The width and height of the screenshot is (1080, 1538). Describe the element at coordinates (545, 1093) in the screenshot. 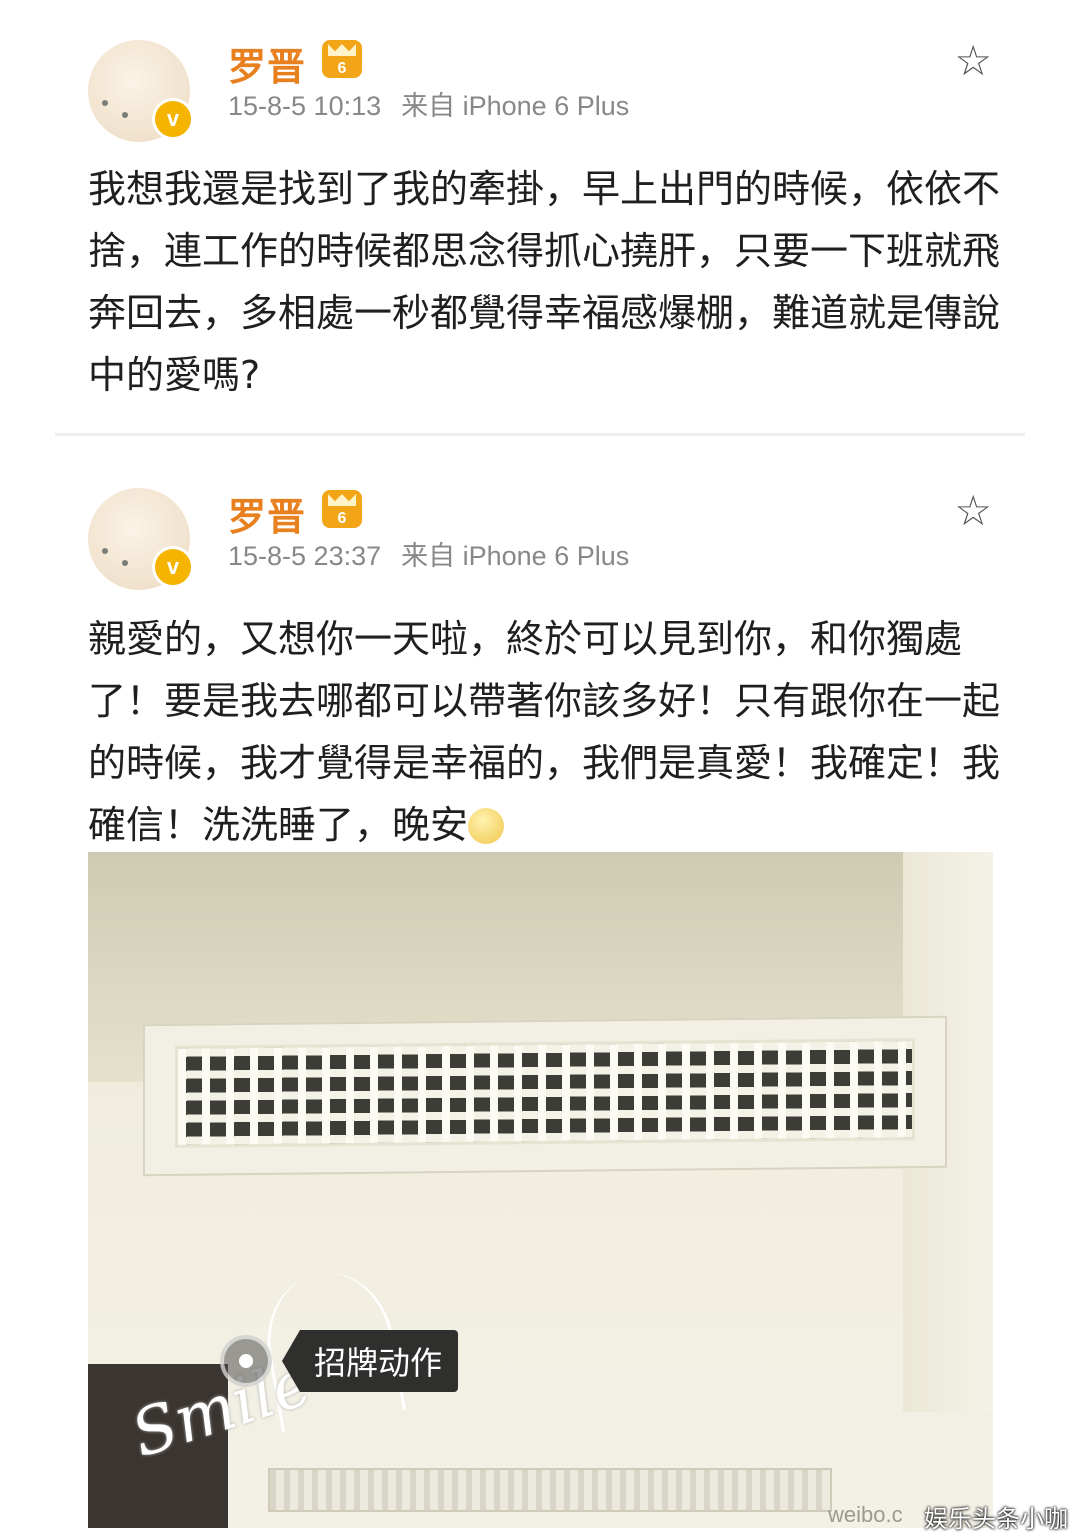

I see `vent-grill` at that location.